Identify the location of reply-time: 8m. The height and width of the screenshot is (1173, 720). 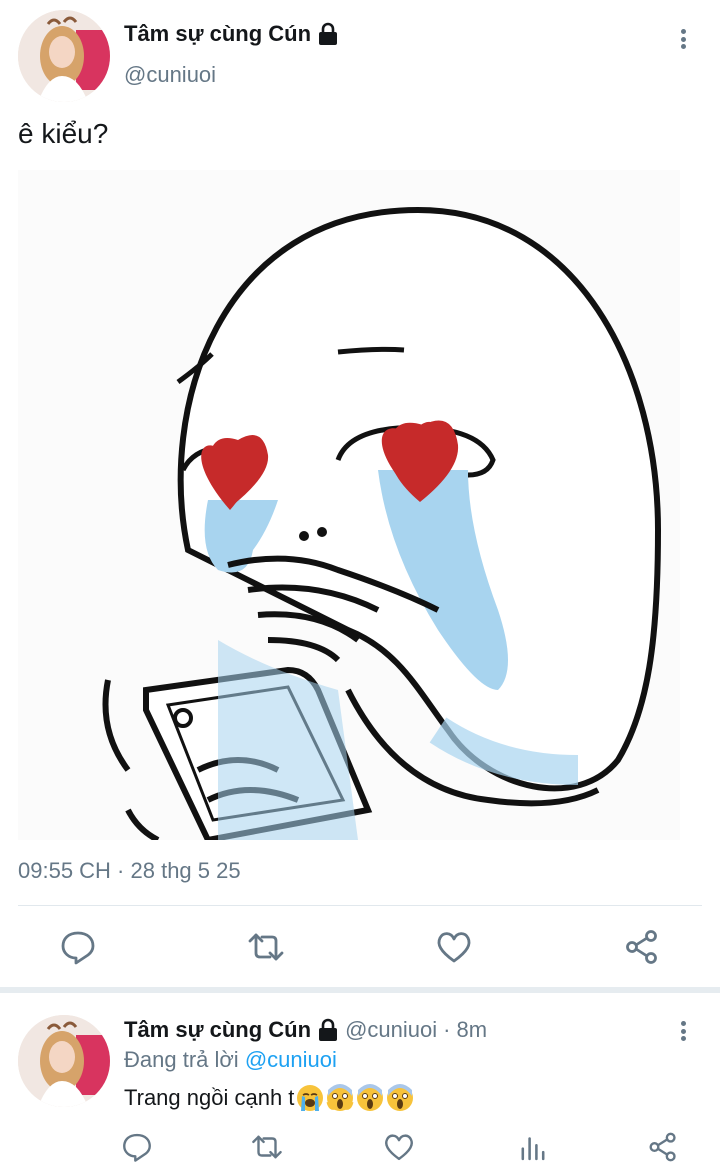
(472, 1029).